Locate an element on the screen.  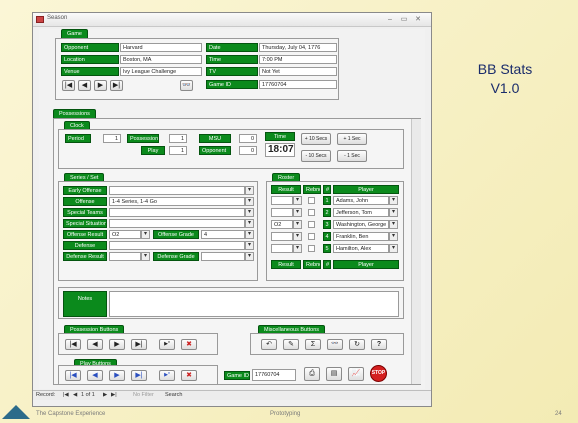
offense-grade-dropdown-icon: ▾ is located at coordinates (249, 234).